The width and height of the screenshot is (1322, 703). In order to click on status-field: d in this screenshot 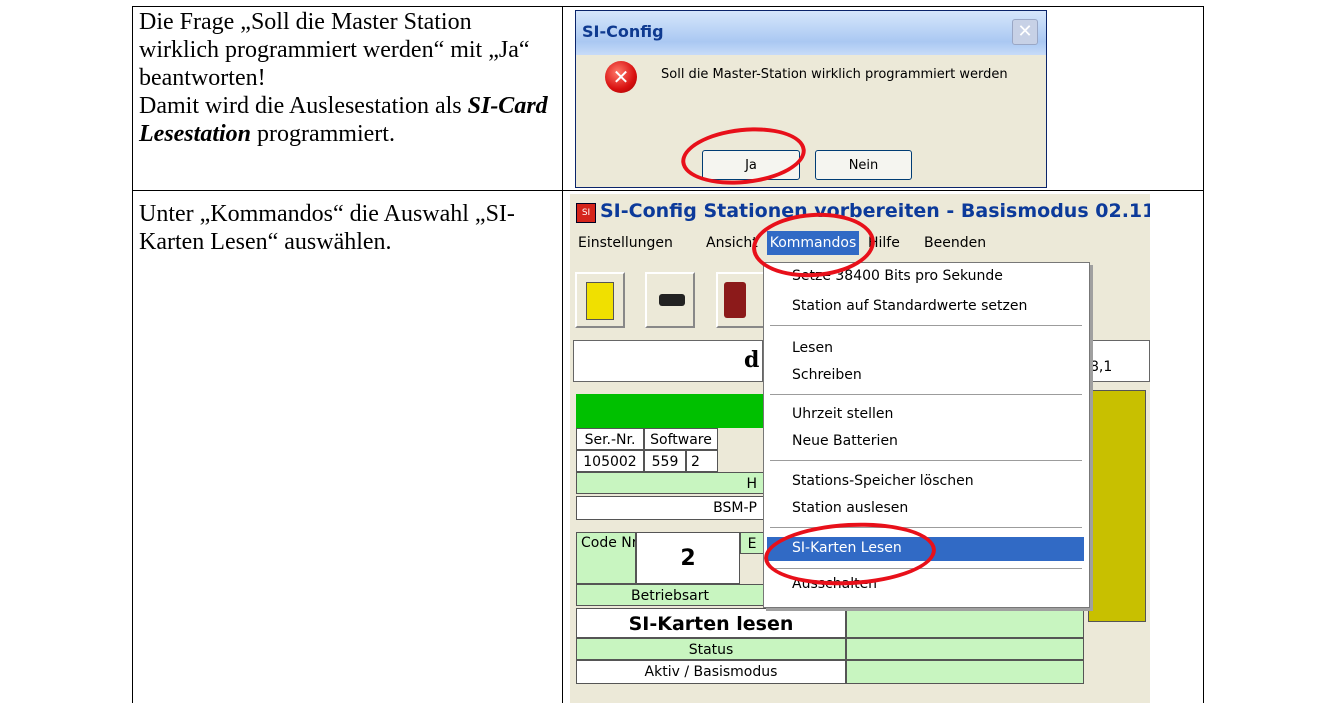, I will do `click(668, 361)`.